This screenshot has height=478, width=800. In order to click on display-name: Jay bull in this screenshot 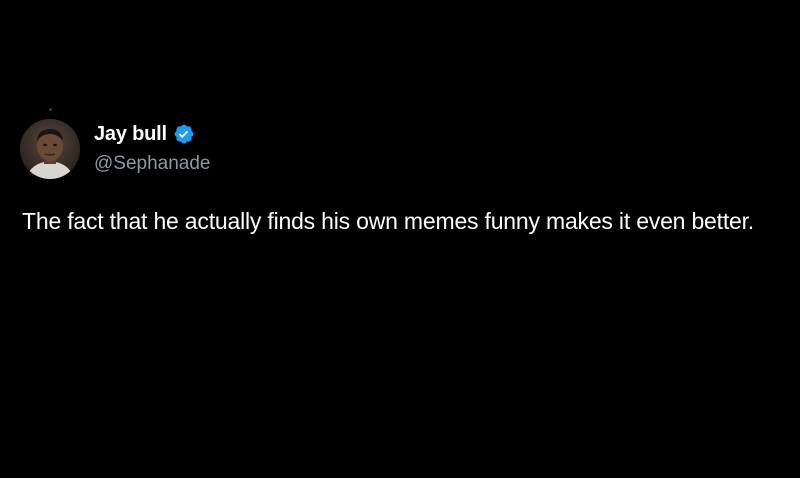, I will do `click(130, 134)`.